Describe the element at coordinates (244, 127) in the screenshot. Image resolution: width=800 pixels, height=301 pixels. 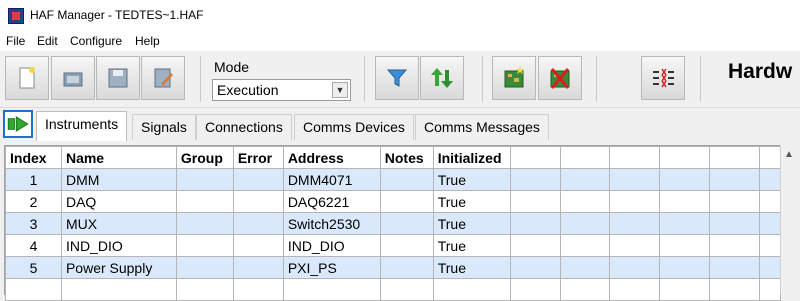
I see `tab-connections: Connections` at that location.